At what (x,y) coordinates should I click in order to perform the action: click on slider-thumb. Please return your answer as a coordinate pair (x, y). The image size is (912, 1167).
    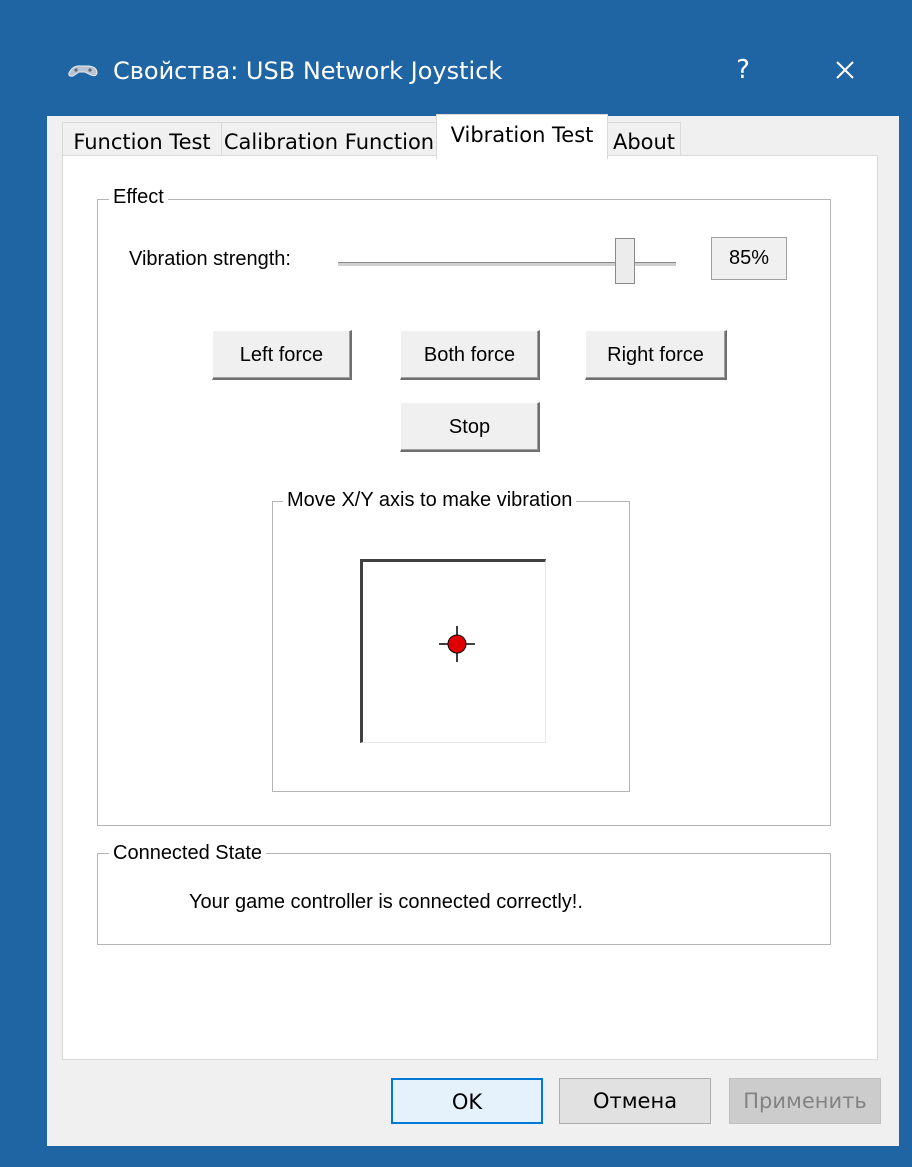
    Looking at the image, I should click on (625, 261).